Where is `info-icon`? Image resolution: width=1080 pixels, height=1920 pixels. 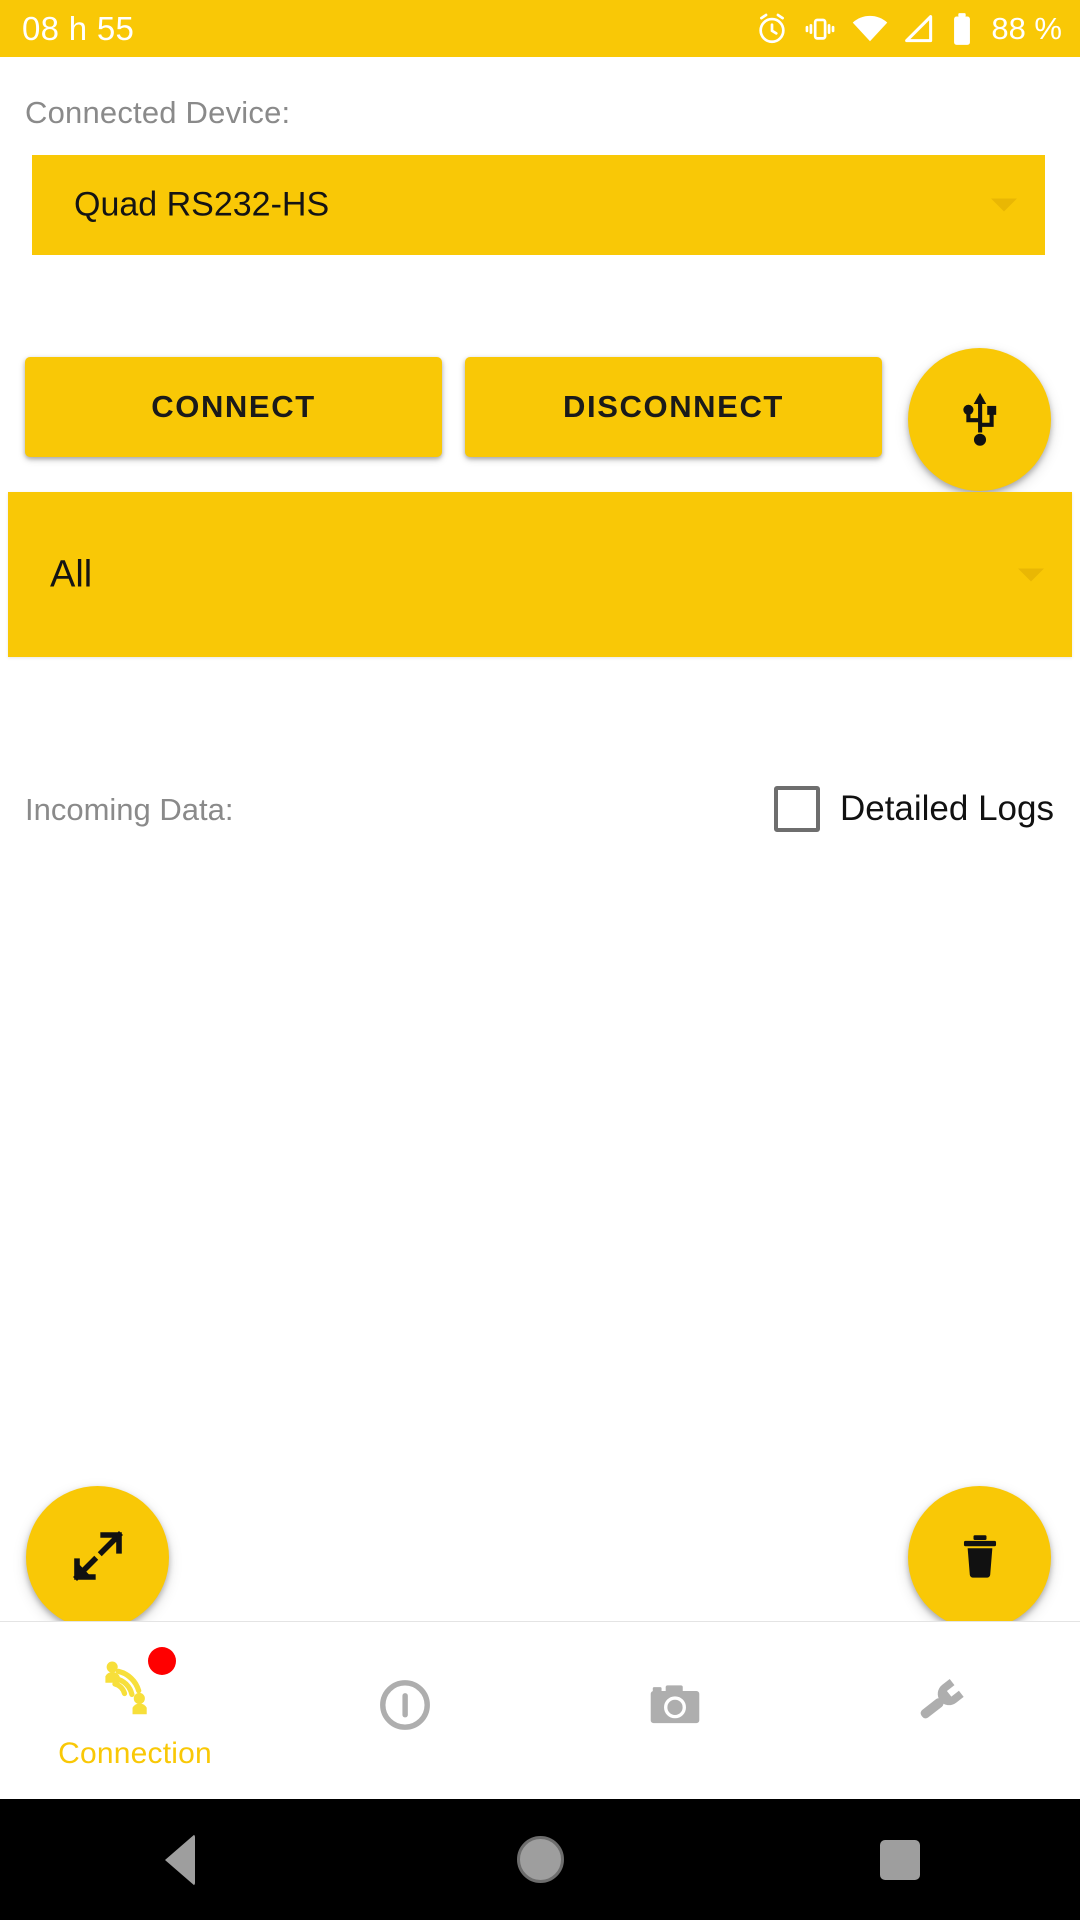
info-icon is located at coordinates (405, 1707).